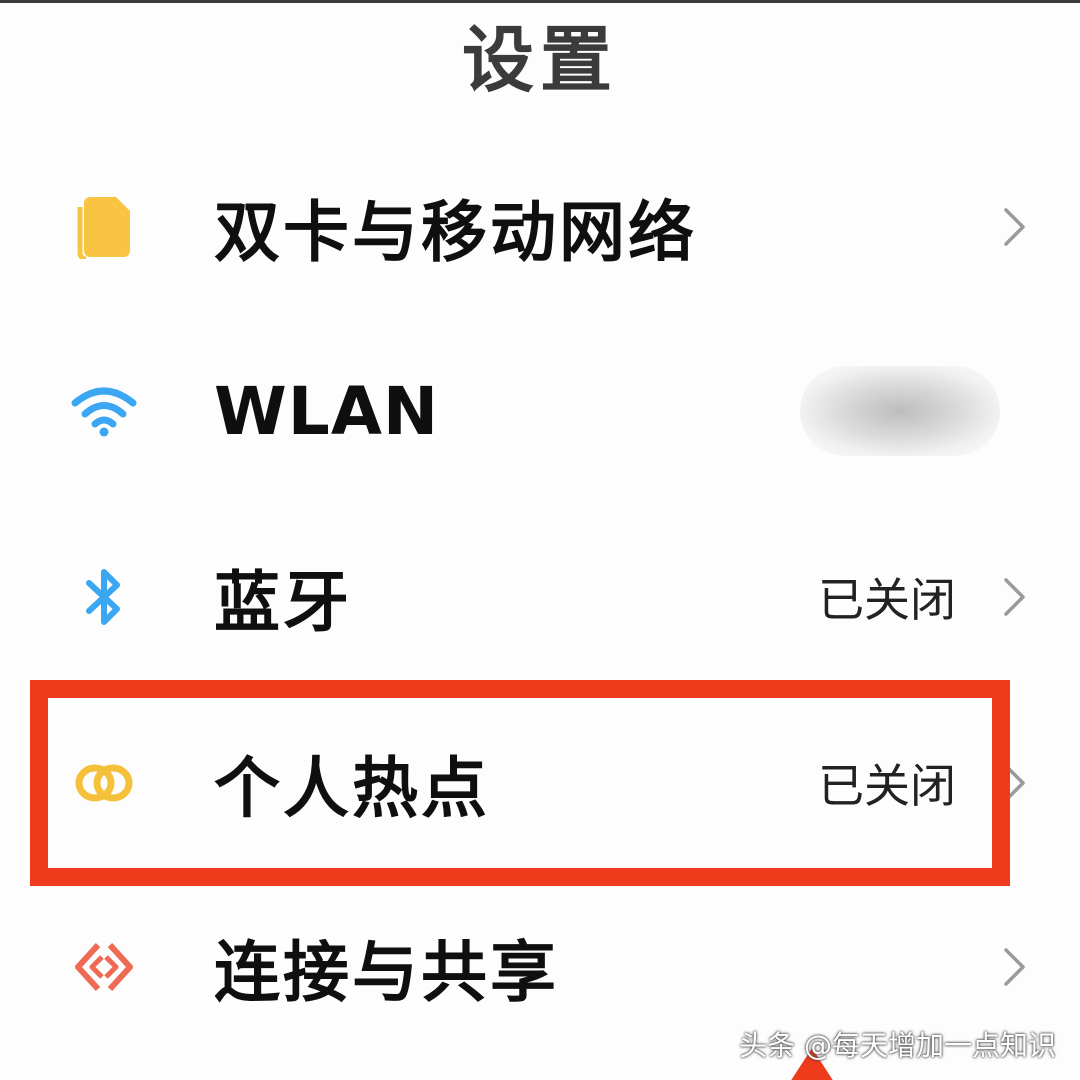 The image size is (1080, 1080). Describe the element at coordinates (283, 602) in the screenshot. I see `settings-item-label: 蓝牙` at that location.